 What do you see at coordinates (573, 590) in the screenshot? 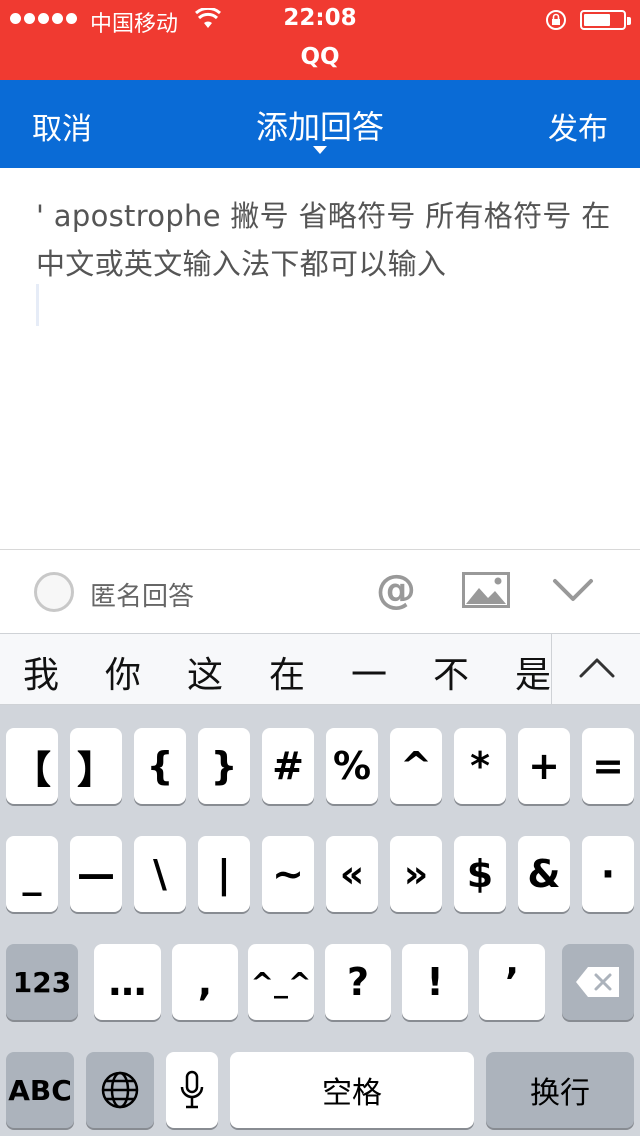
I see `chevron-down-icon` at bounding box center [573, 590].